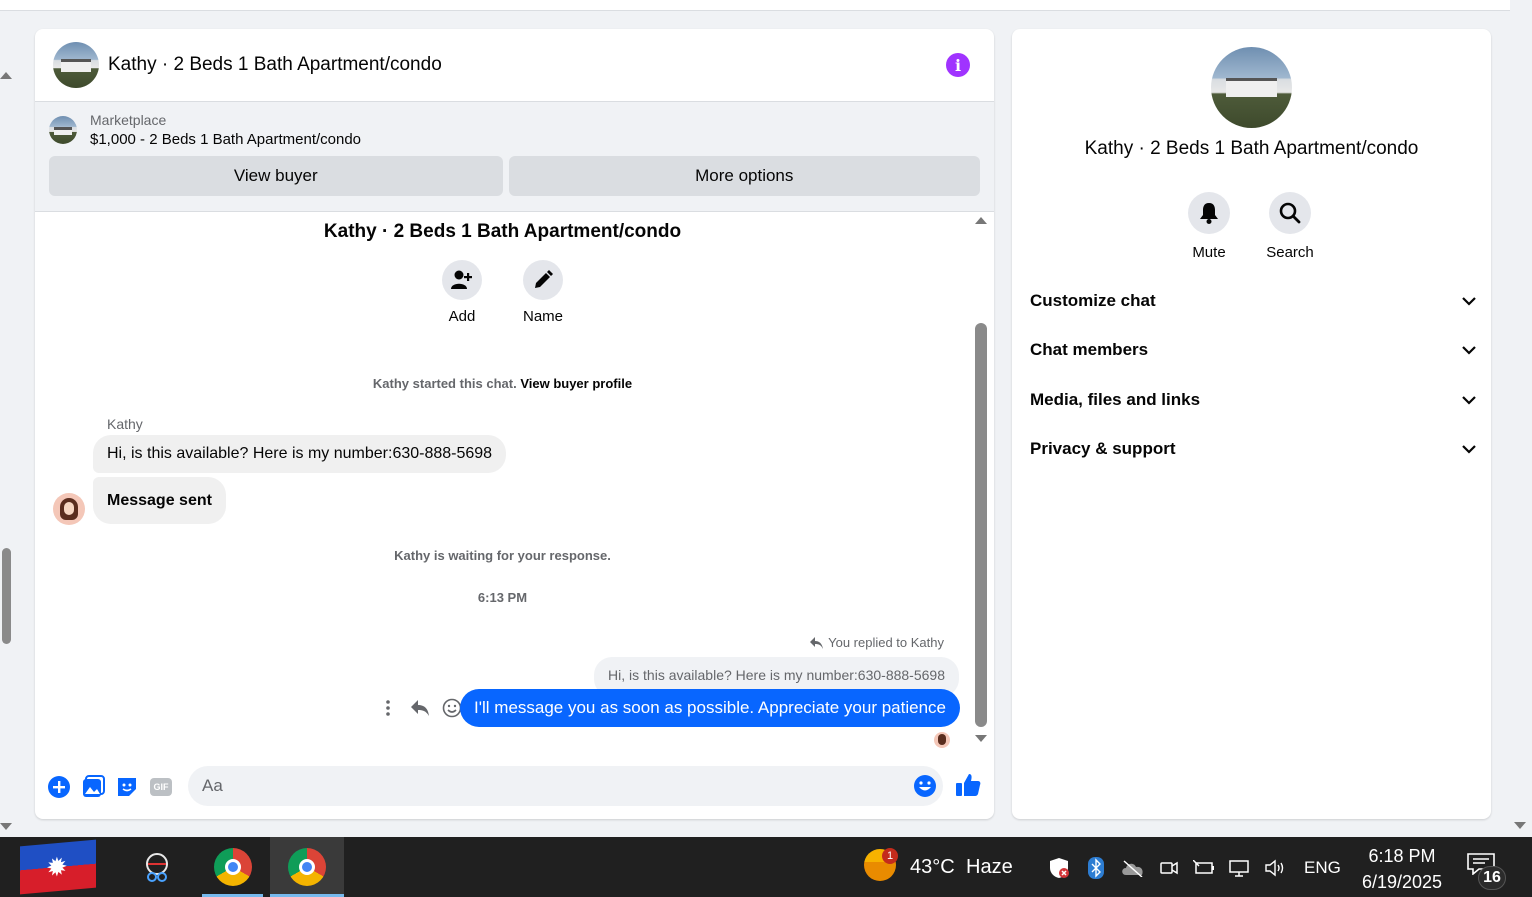  Describe the element at coordinates (989, 867) in the screenshot. I see `weather-description: Haze` at that location.